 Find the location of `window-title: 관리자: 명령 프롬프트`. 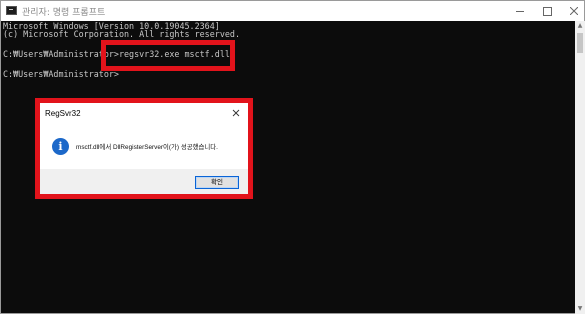

window-title: 관리자: 명령 프롬프트 is located at coordinates (64, 13).